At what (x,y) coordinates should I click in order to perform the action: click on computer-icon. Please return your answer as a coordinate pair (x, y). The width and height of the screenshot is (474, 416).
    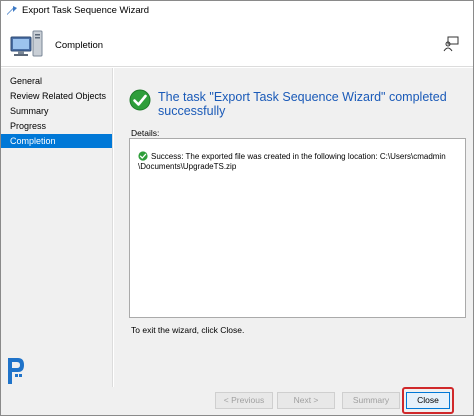
    Looking at the image, I should click on (26, 43).